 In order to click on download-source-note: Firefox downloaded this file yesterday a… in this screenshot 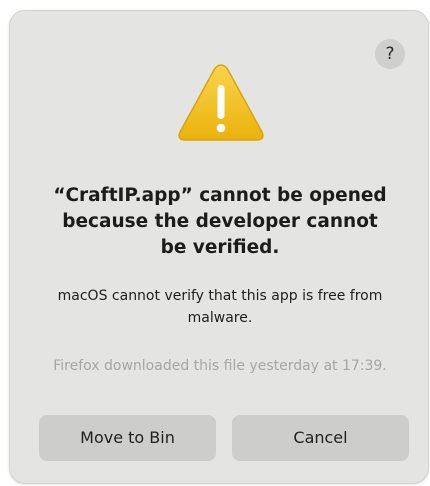, I will do `click(220, 366)`.